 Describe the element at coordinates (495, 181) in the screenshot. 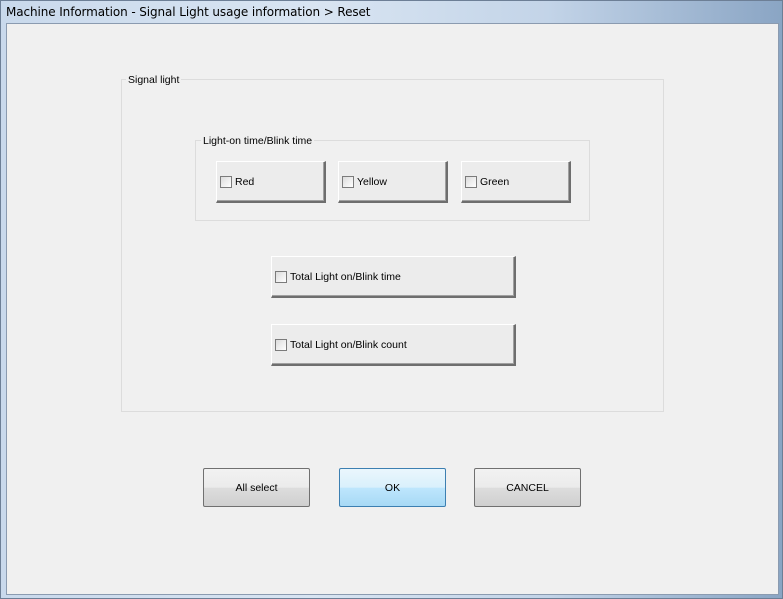

I see `green-checkbox-label: Green` at that location.